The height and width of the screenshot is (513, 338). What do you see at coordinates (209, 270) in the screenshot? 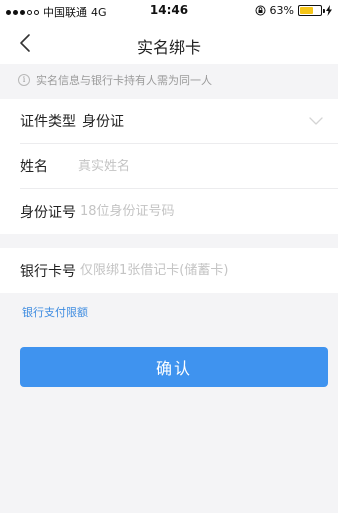
I see `bank-card-input` at bounding box center [209, 270].